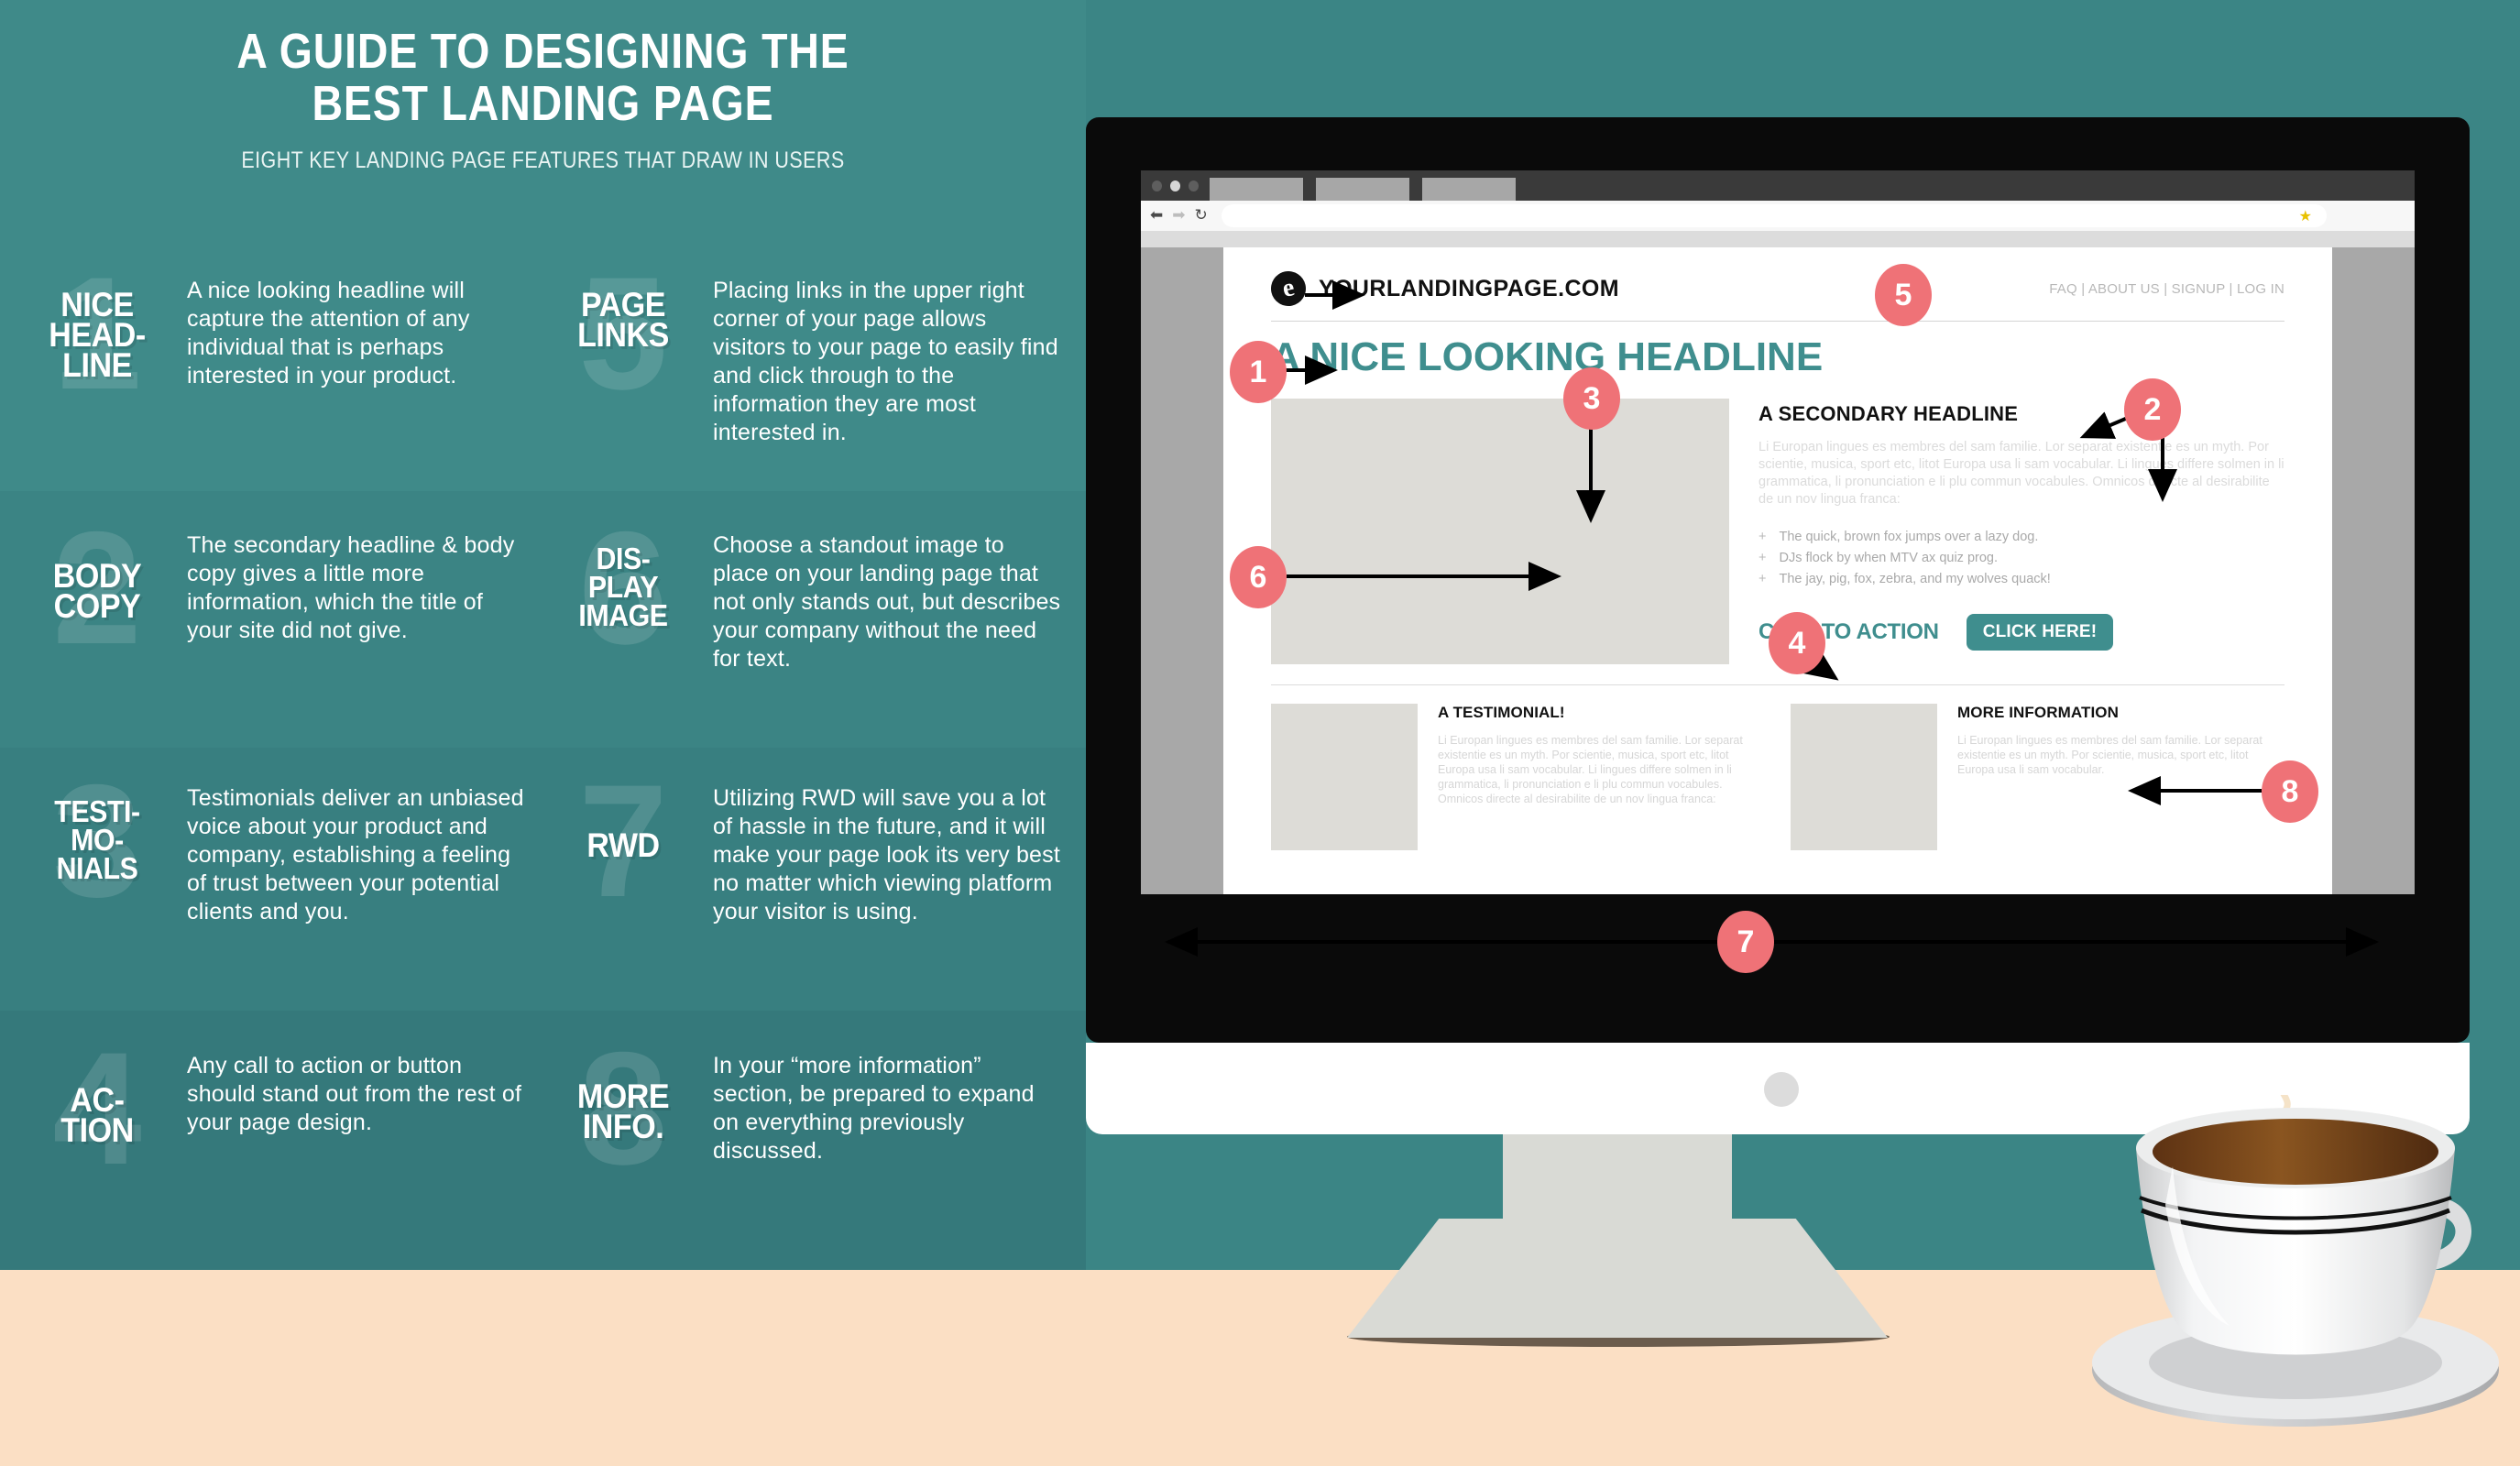 The width and height of the screenshot is (2520, 1466). Describe the element at coordinates (1903, 295) in the screenshot. I see `callout-badge-5: 5` at that location.